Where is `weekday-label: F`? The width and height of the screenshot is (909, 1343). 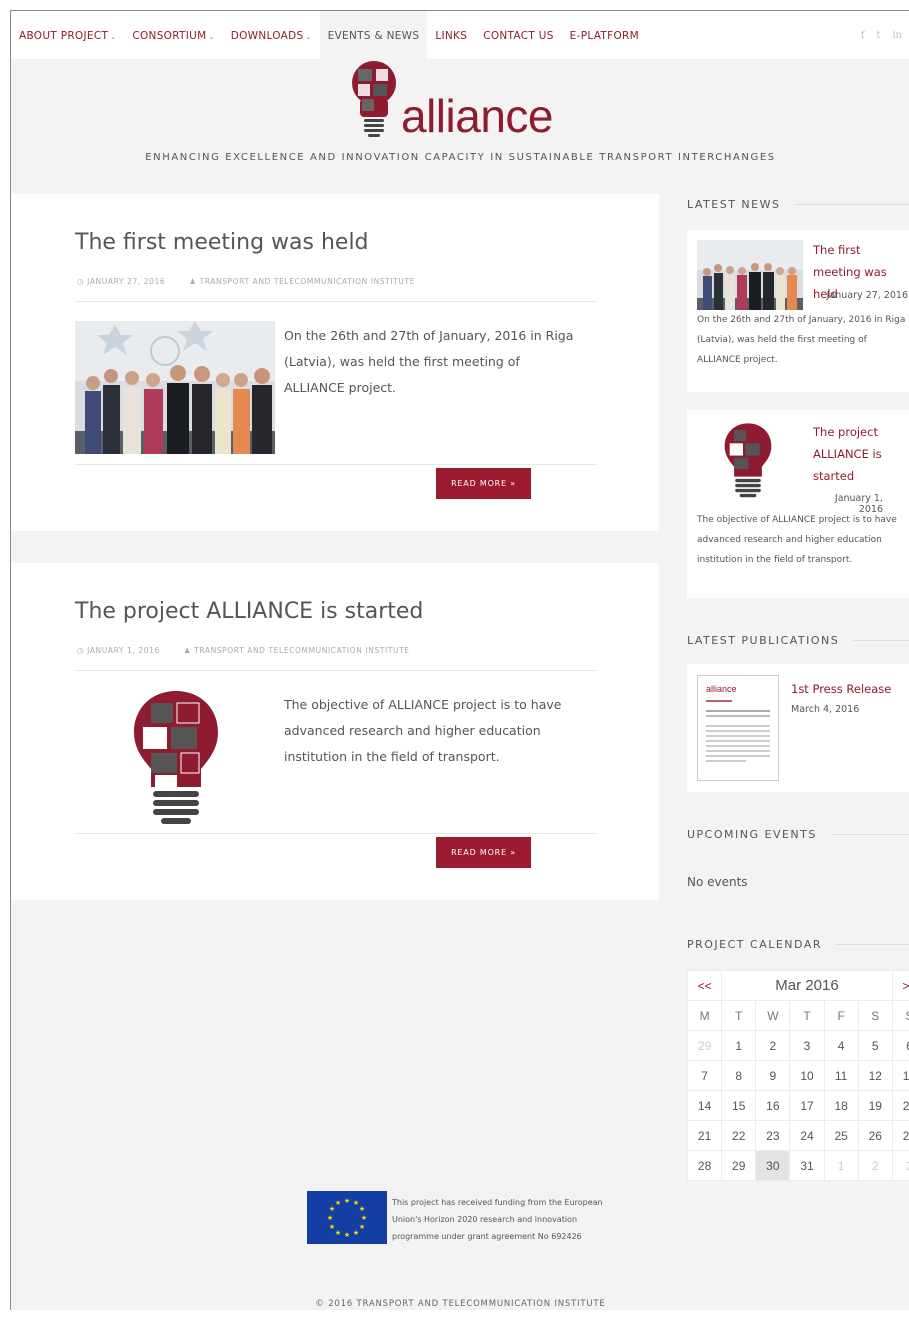
weekday-label: F is located at coordinates (841, 1015).